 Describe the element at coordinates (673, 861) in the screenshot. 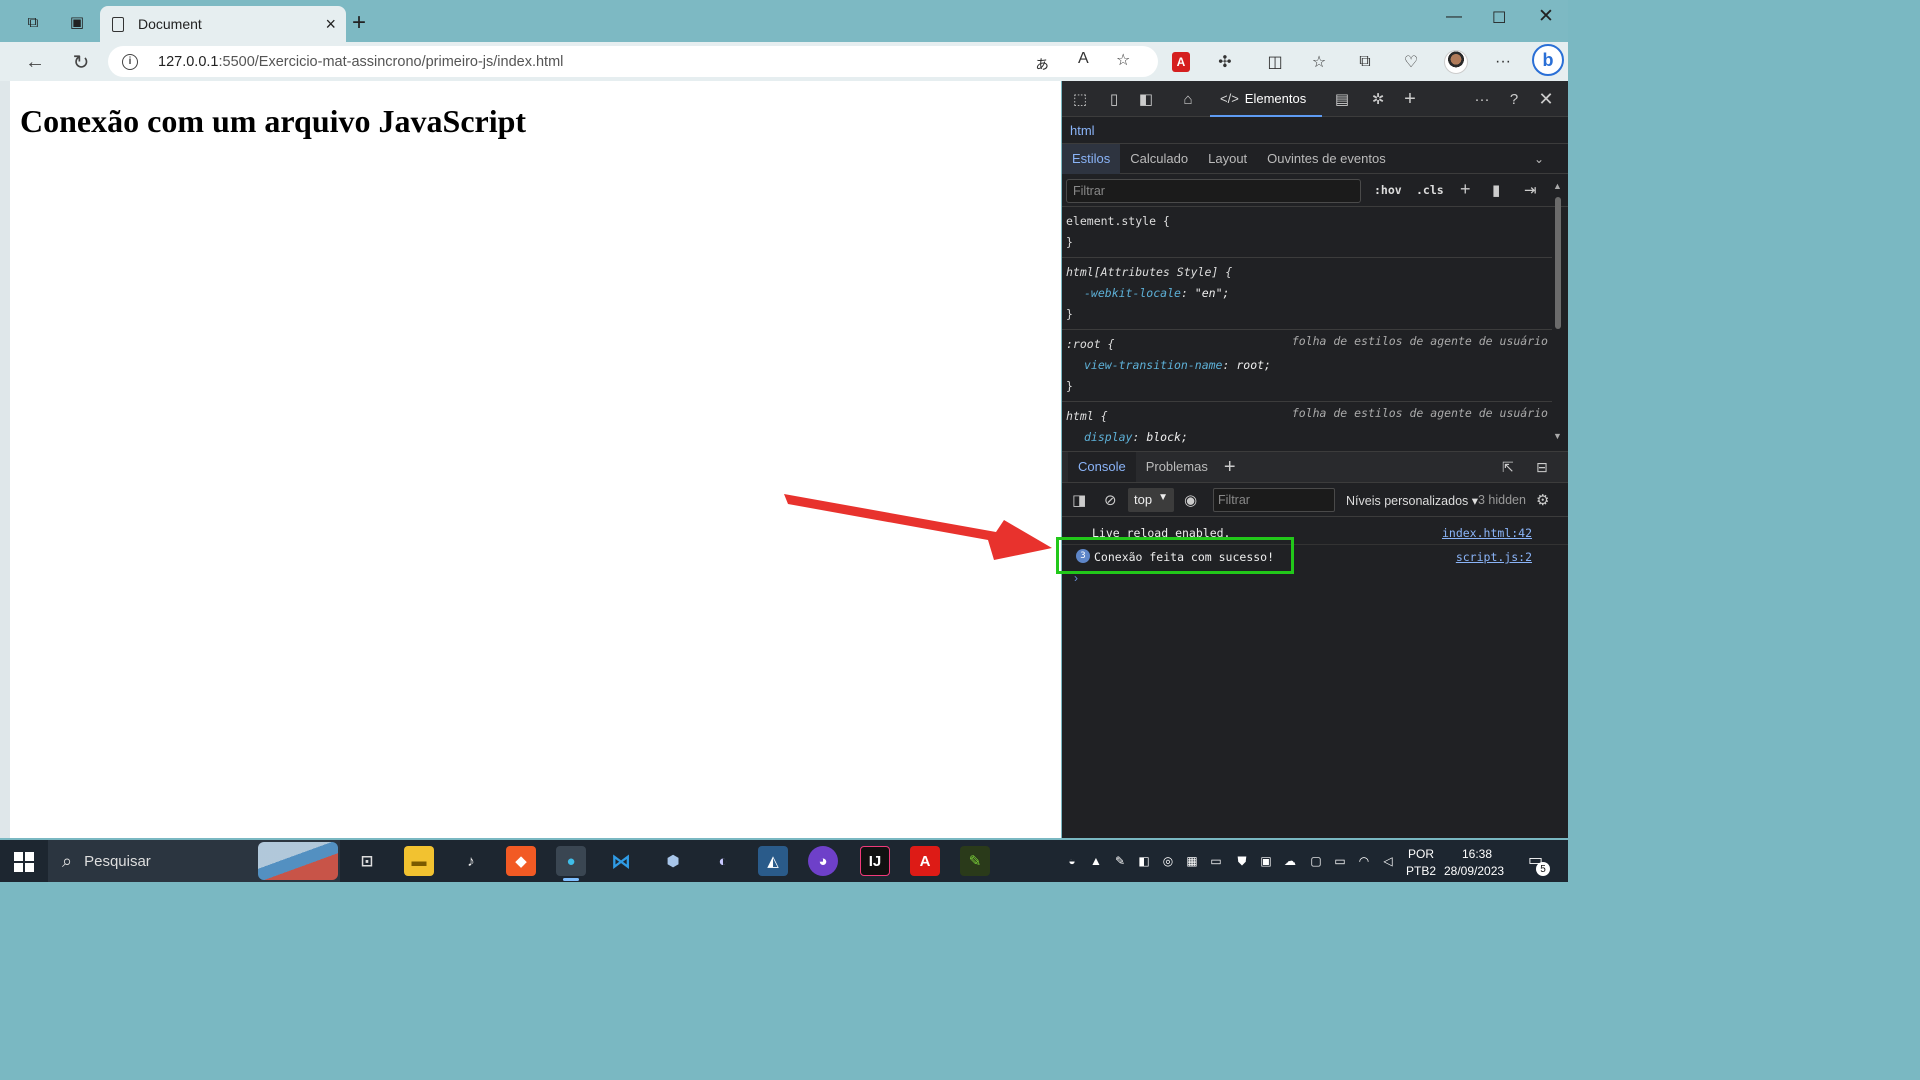

I see `virtualbox-icon: ⬢` at that location.